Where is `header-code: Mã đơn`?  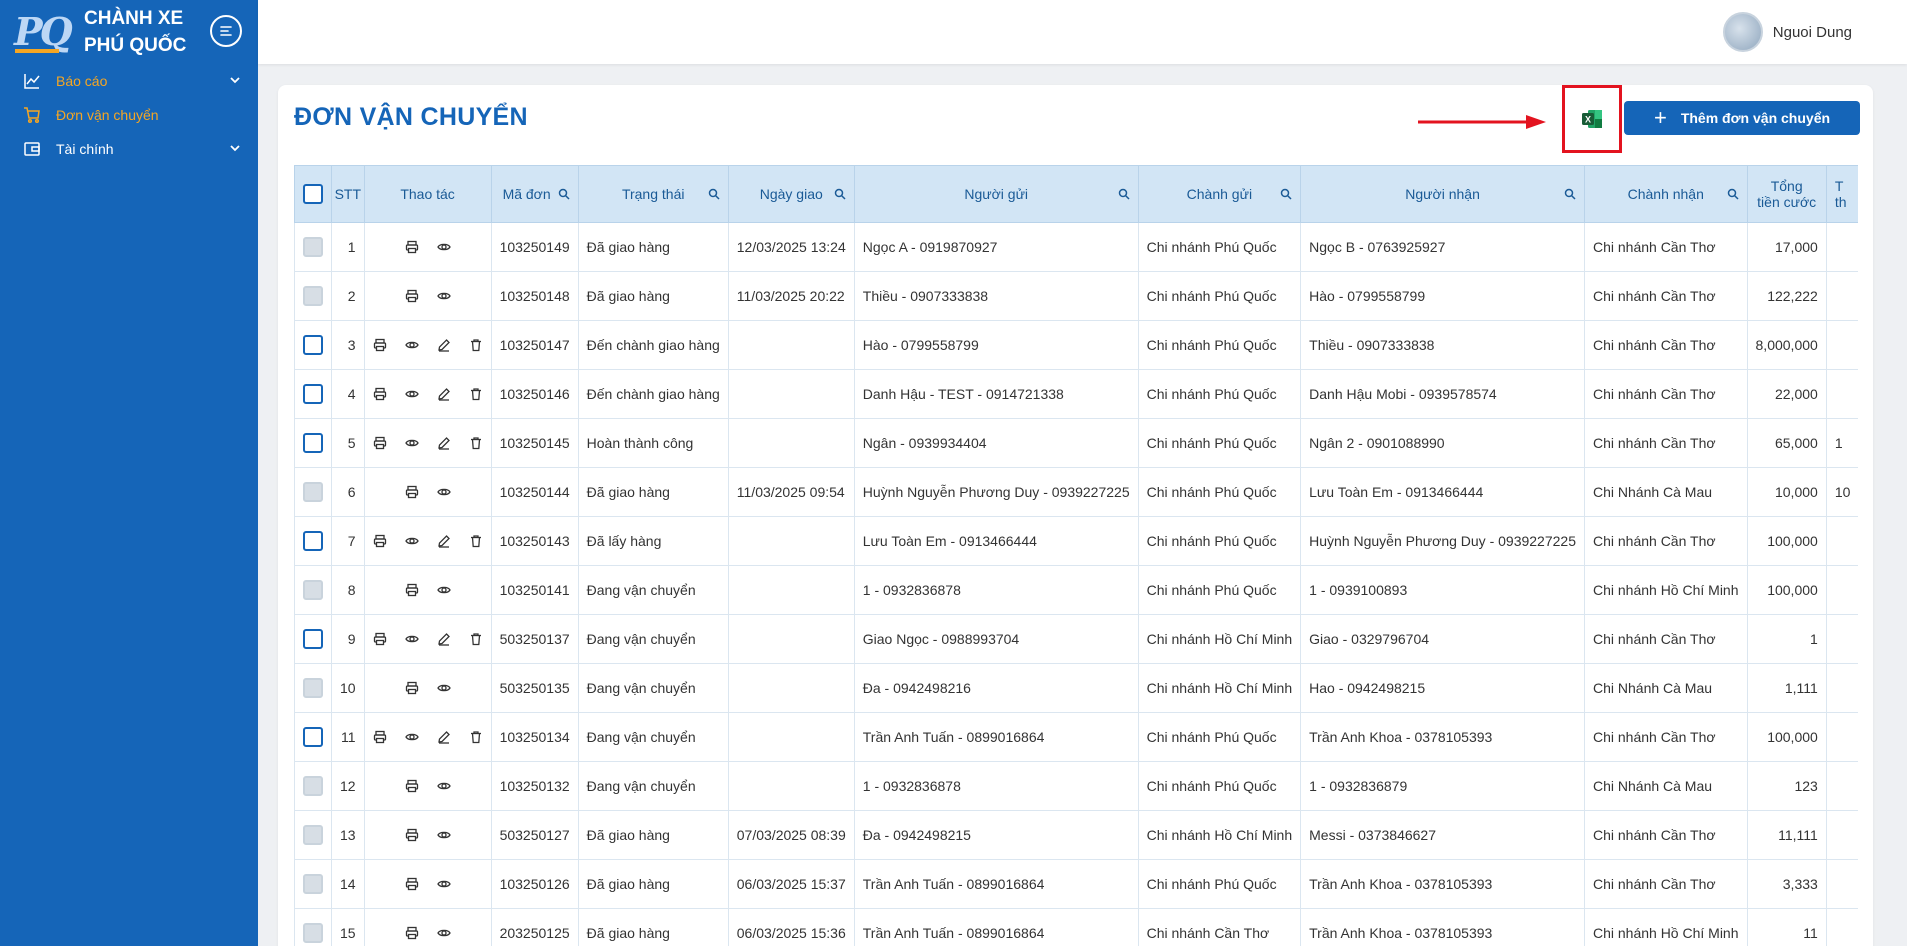
header-code: Mã đơn is located at coordinates (534, 194).